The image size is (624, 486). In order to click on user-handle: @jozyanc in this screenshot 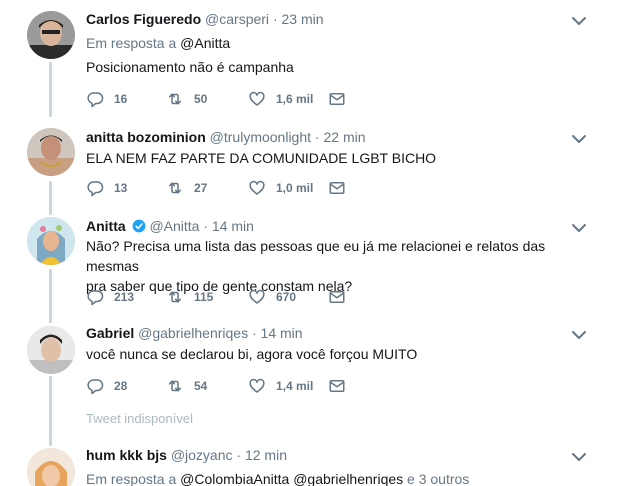, I will do `click(202, 455)`.